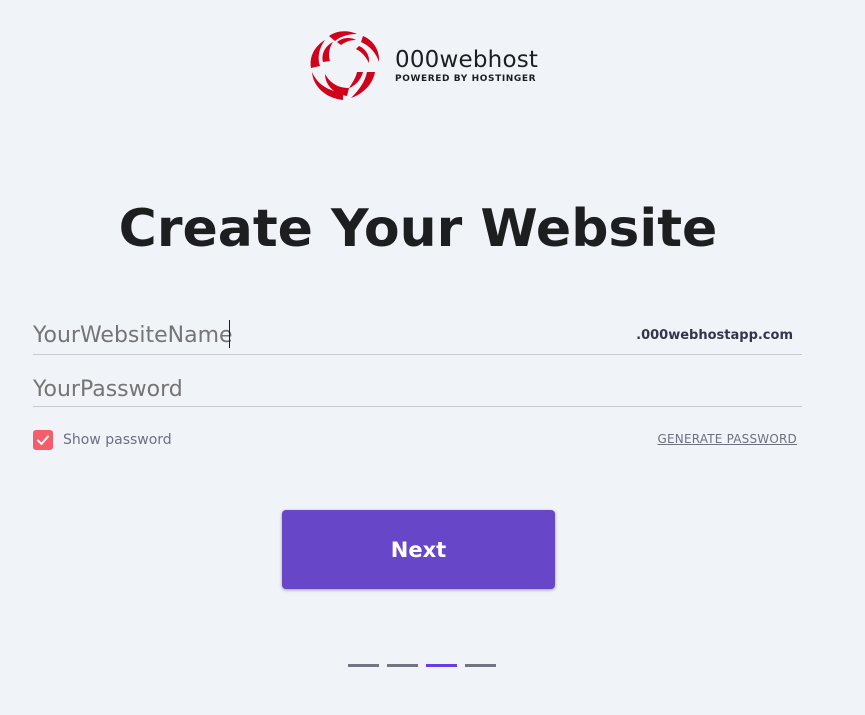  I want to click on password-options-row: Show password GENERATE PASSWORD, so click(415, 441).